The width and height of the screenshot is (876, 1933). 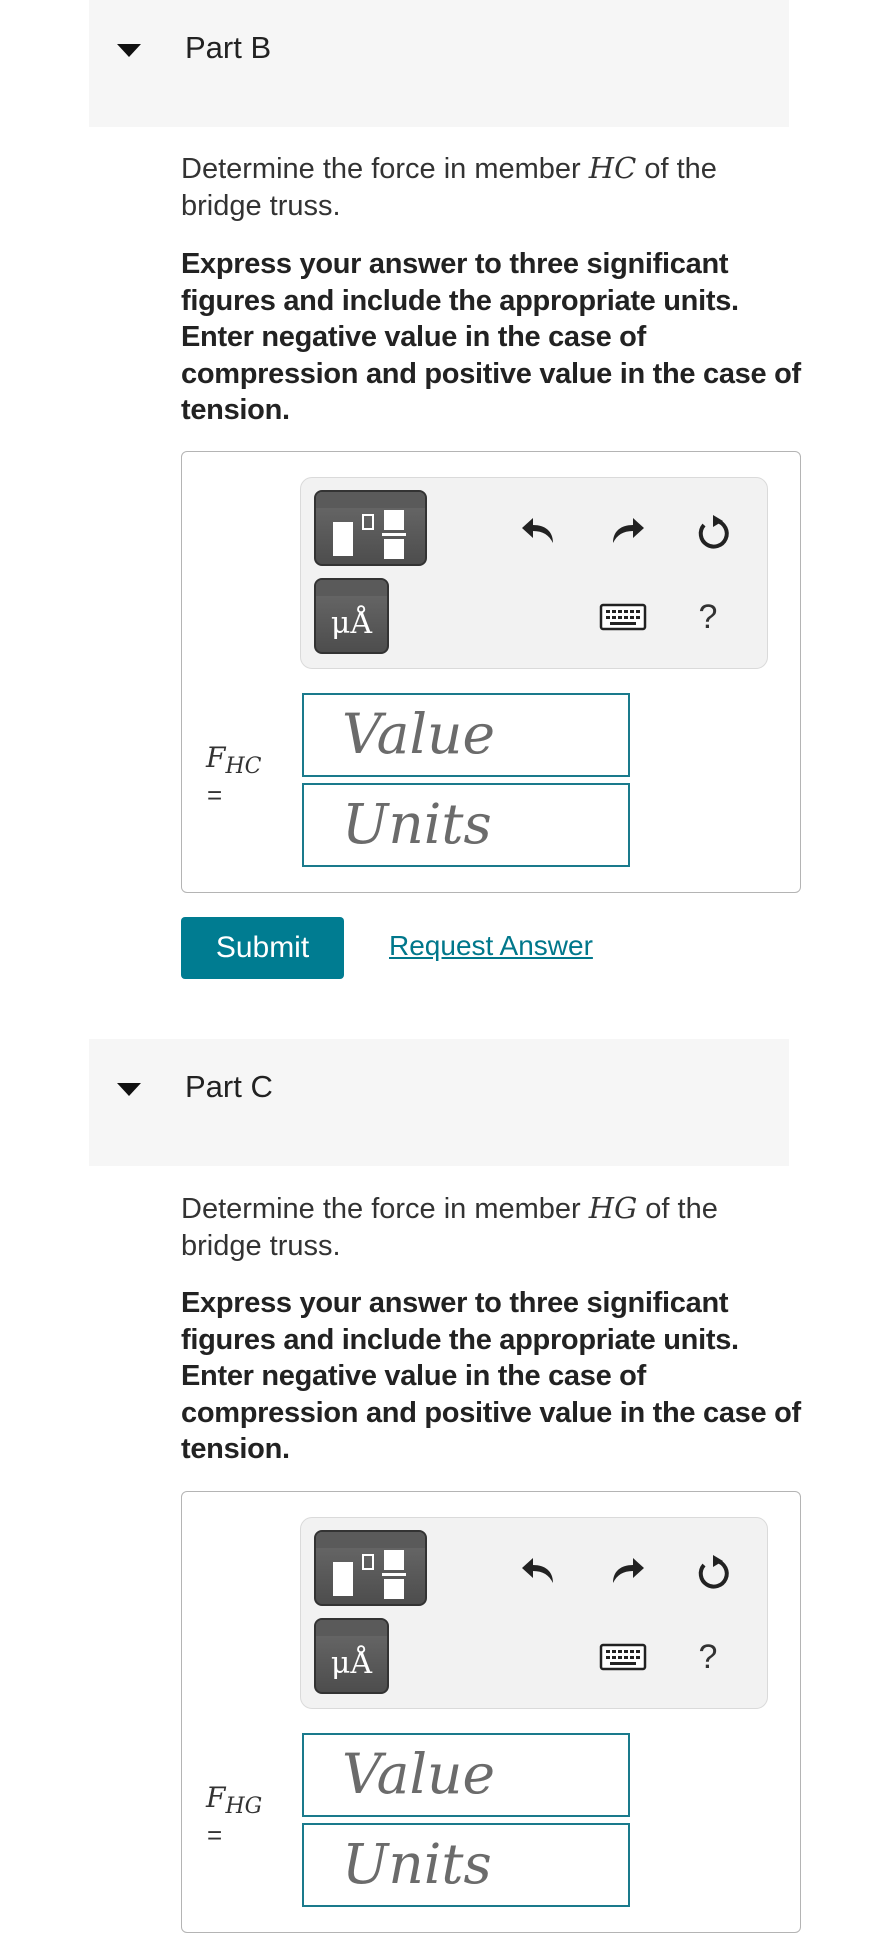 I want to click on part-title: Part B, so click(x=228, y=47).